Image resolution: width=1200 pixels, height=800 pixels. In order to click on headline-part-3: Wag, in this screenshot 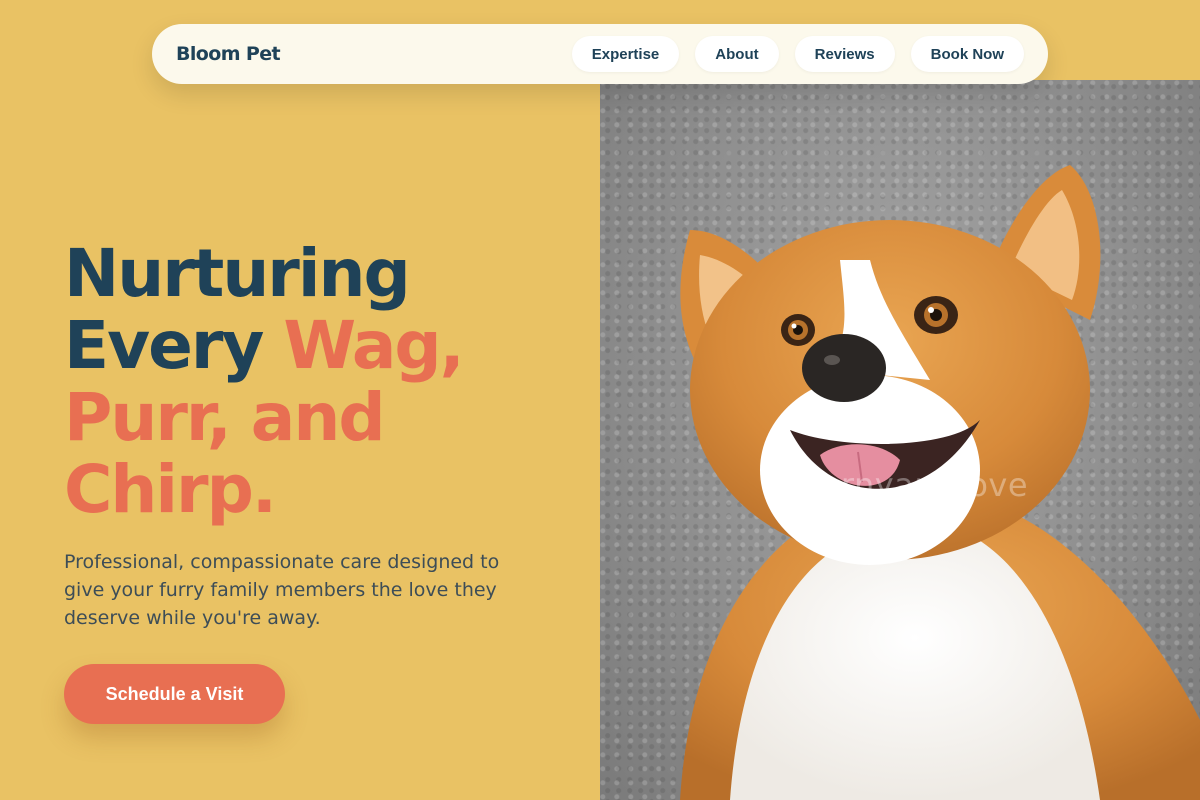, I will do `click(373, 345)`.